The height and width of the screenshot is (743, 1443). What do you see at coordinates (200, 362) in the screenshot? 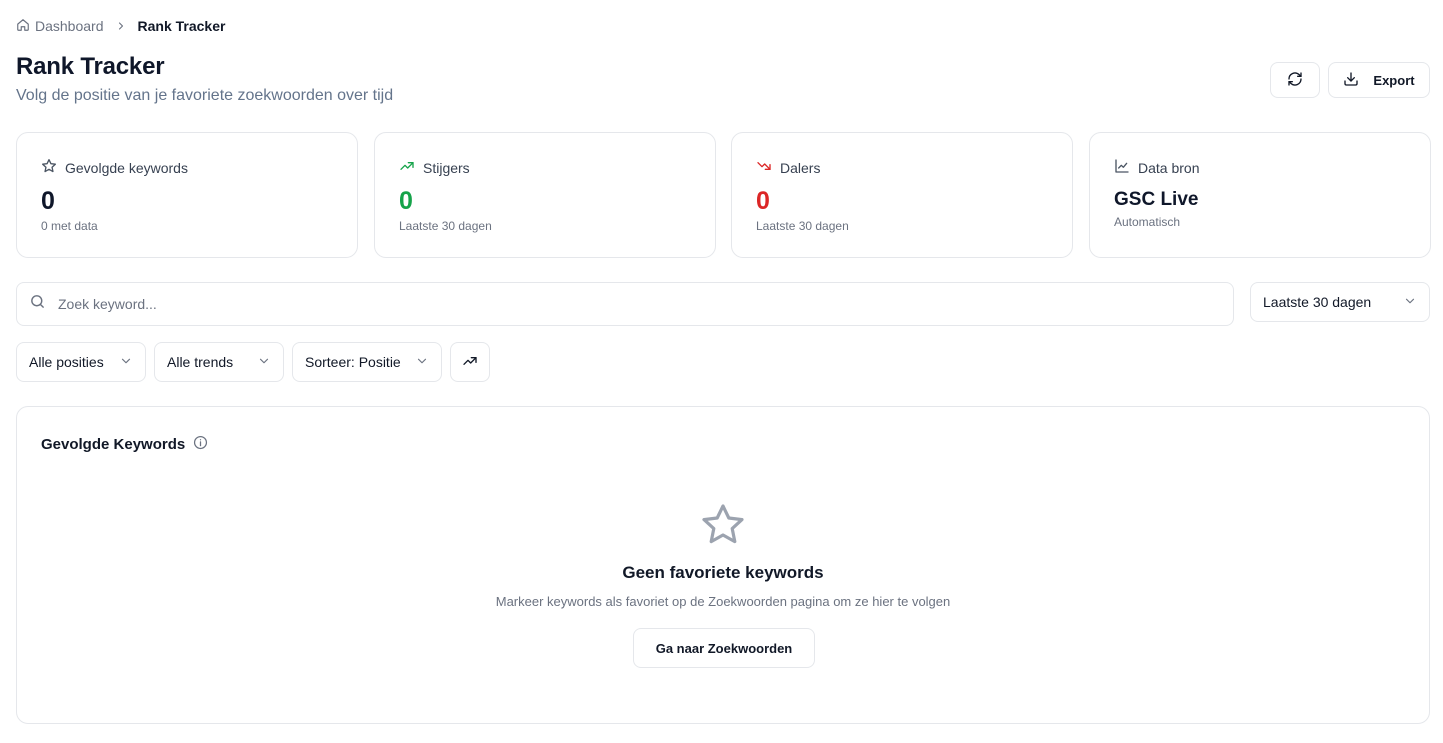
I see `trends-filter-value: Alle trends` at bounding box center [200, 362].